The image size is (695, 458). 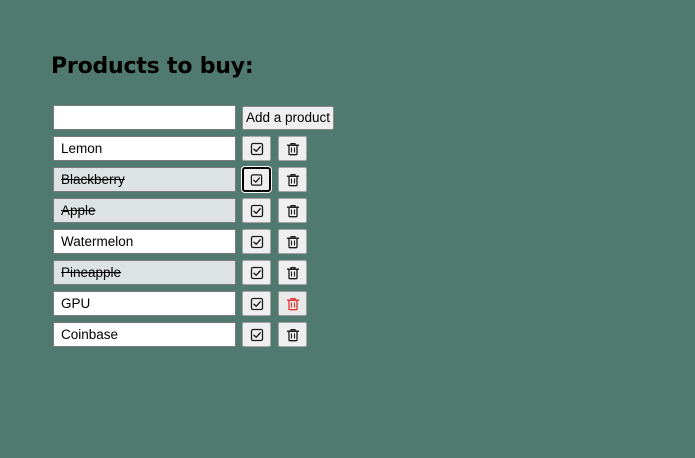 I want to click on list-item: Apple, so click(x=180, y=210).